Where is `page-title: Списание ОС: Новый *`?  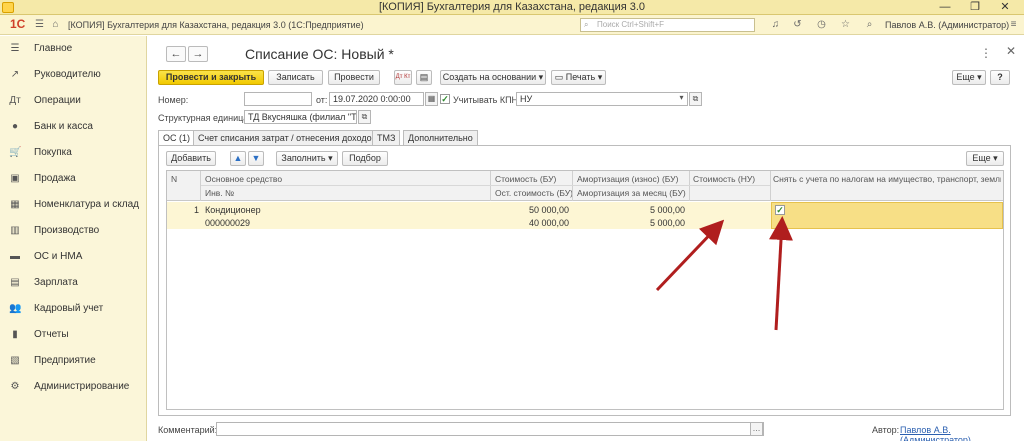 page-title: Списание ОС: Новый * is located at coordinates (319, 54).